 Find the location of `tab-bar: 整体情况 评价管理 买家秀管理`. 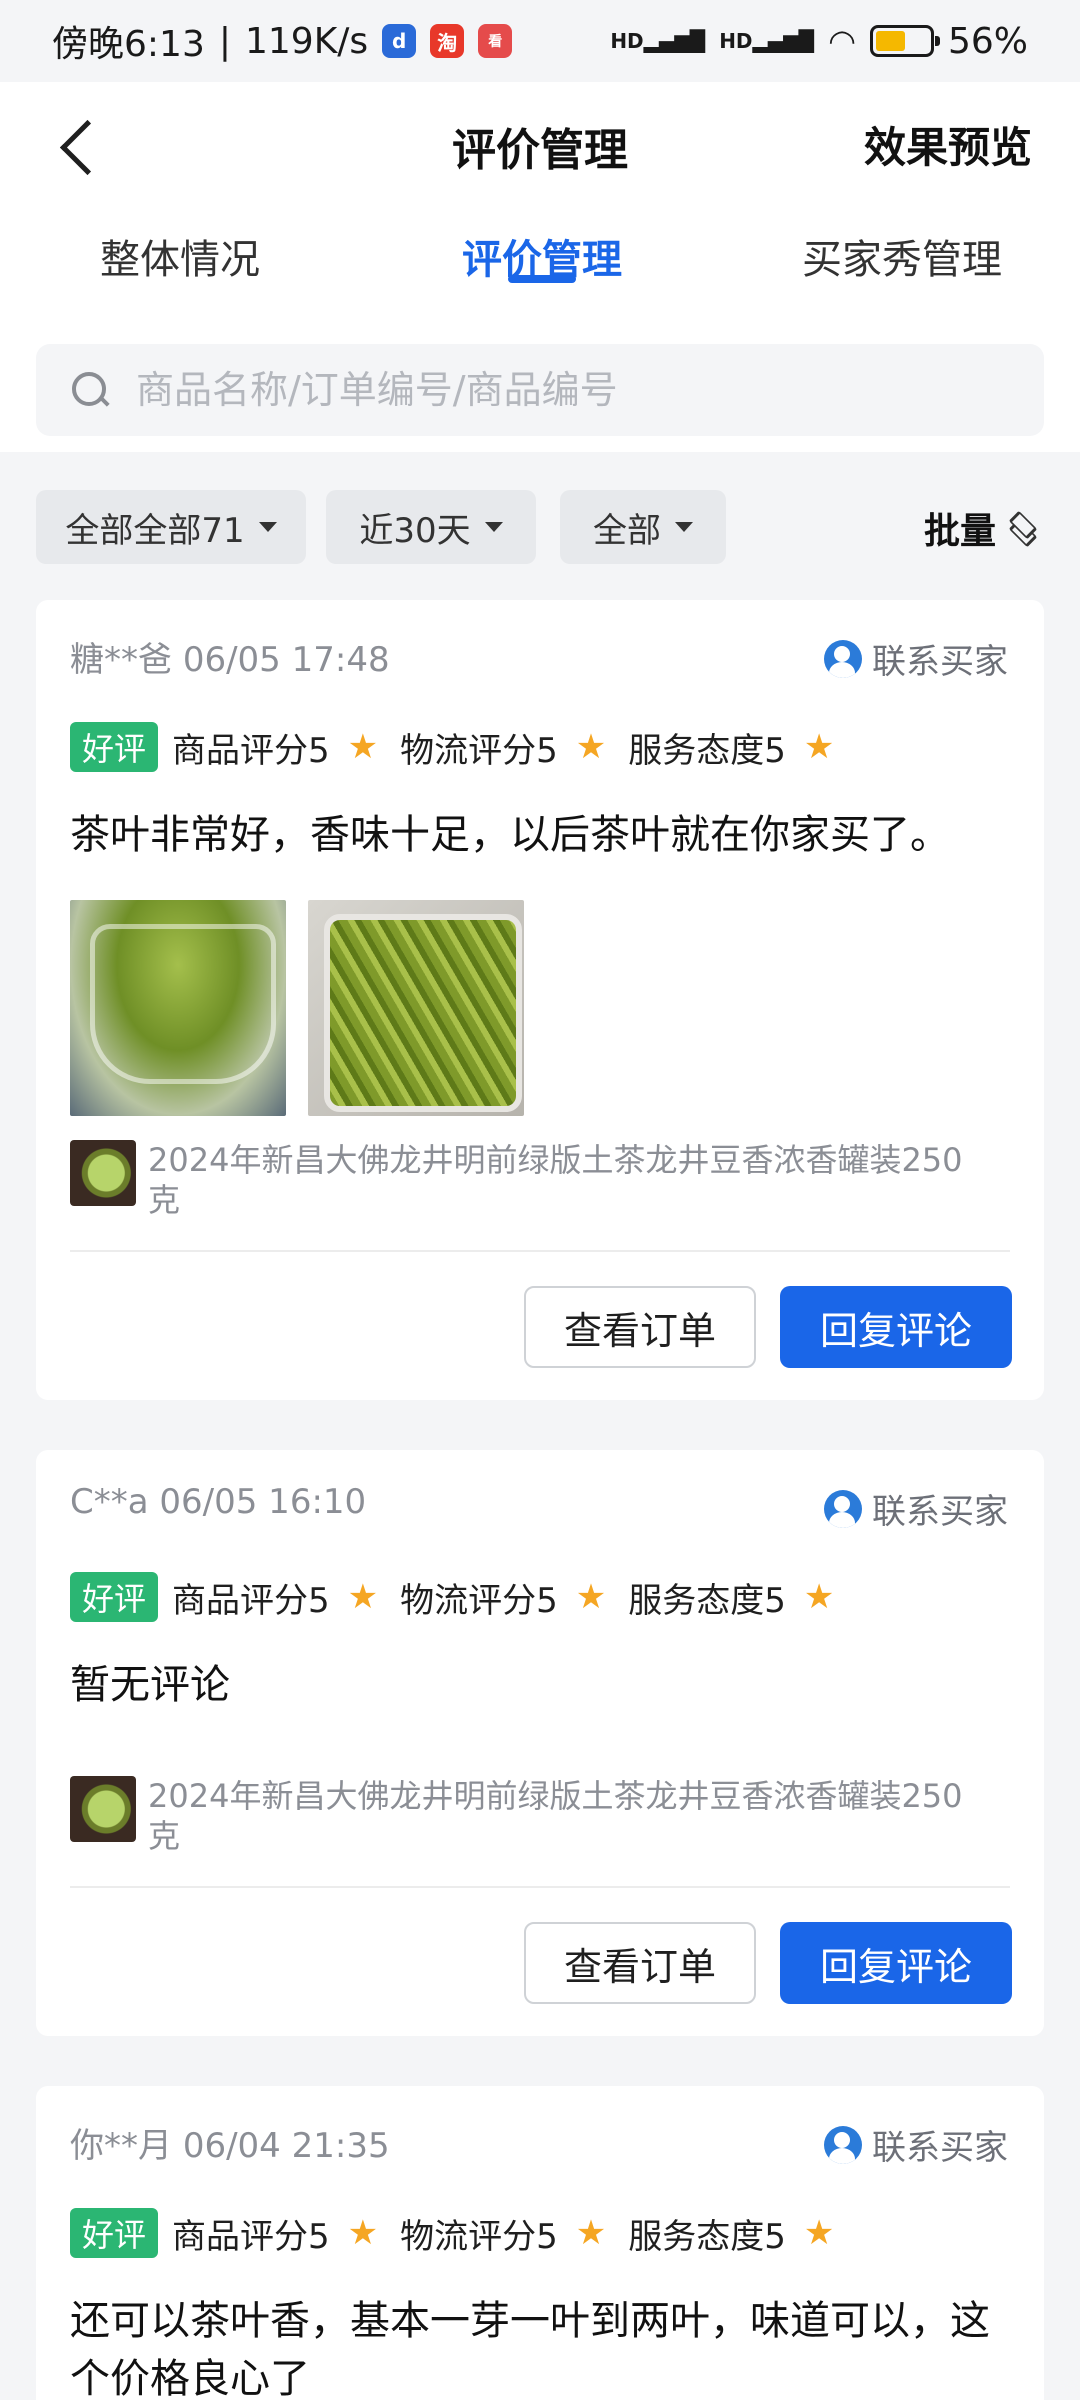

tab-bar: 整体情况 评价管理 买家秀管理 is located at coordinates (540, 257).